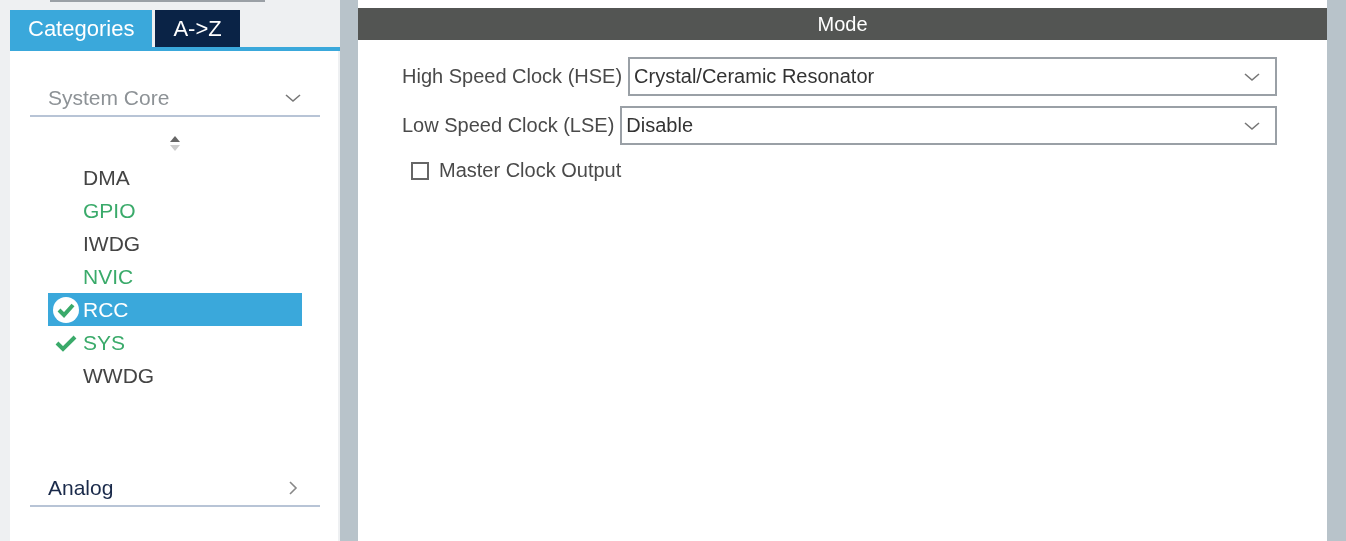  What do you see at coordinates (175, 489) in the screenshot?
I see `category-dropdown: Analog` at bounding box center [175, 489].